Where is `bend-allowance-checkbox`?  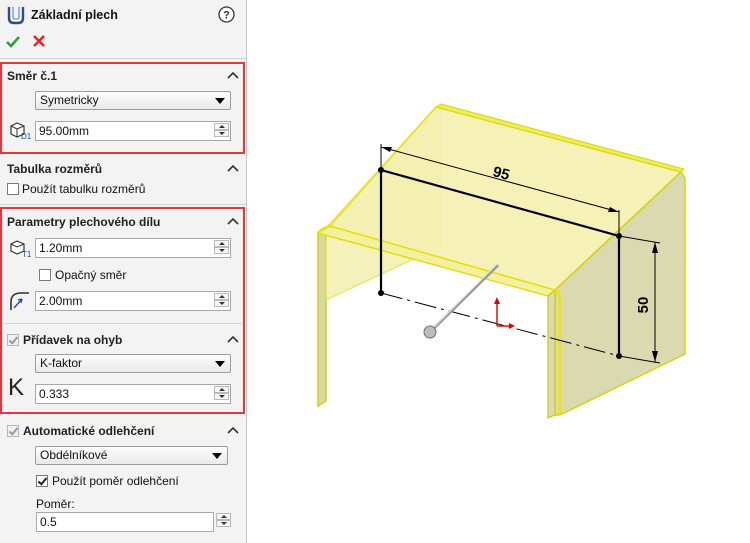 bend-allowance-checkbox is located at coordinates (13, 340).